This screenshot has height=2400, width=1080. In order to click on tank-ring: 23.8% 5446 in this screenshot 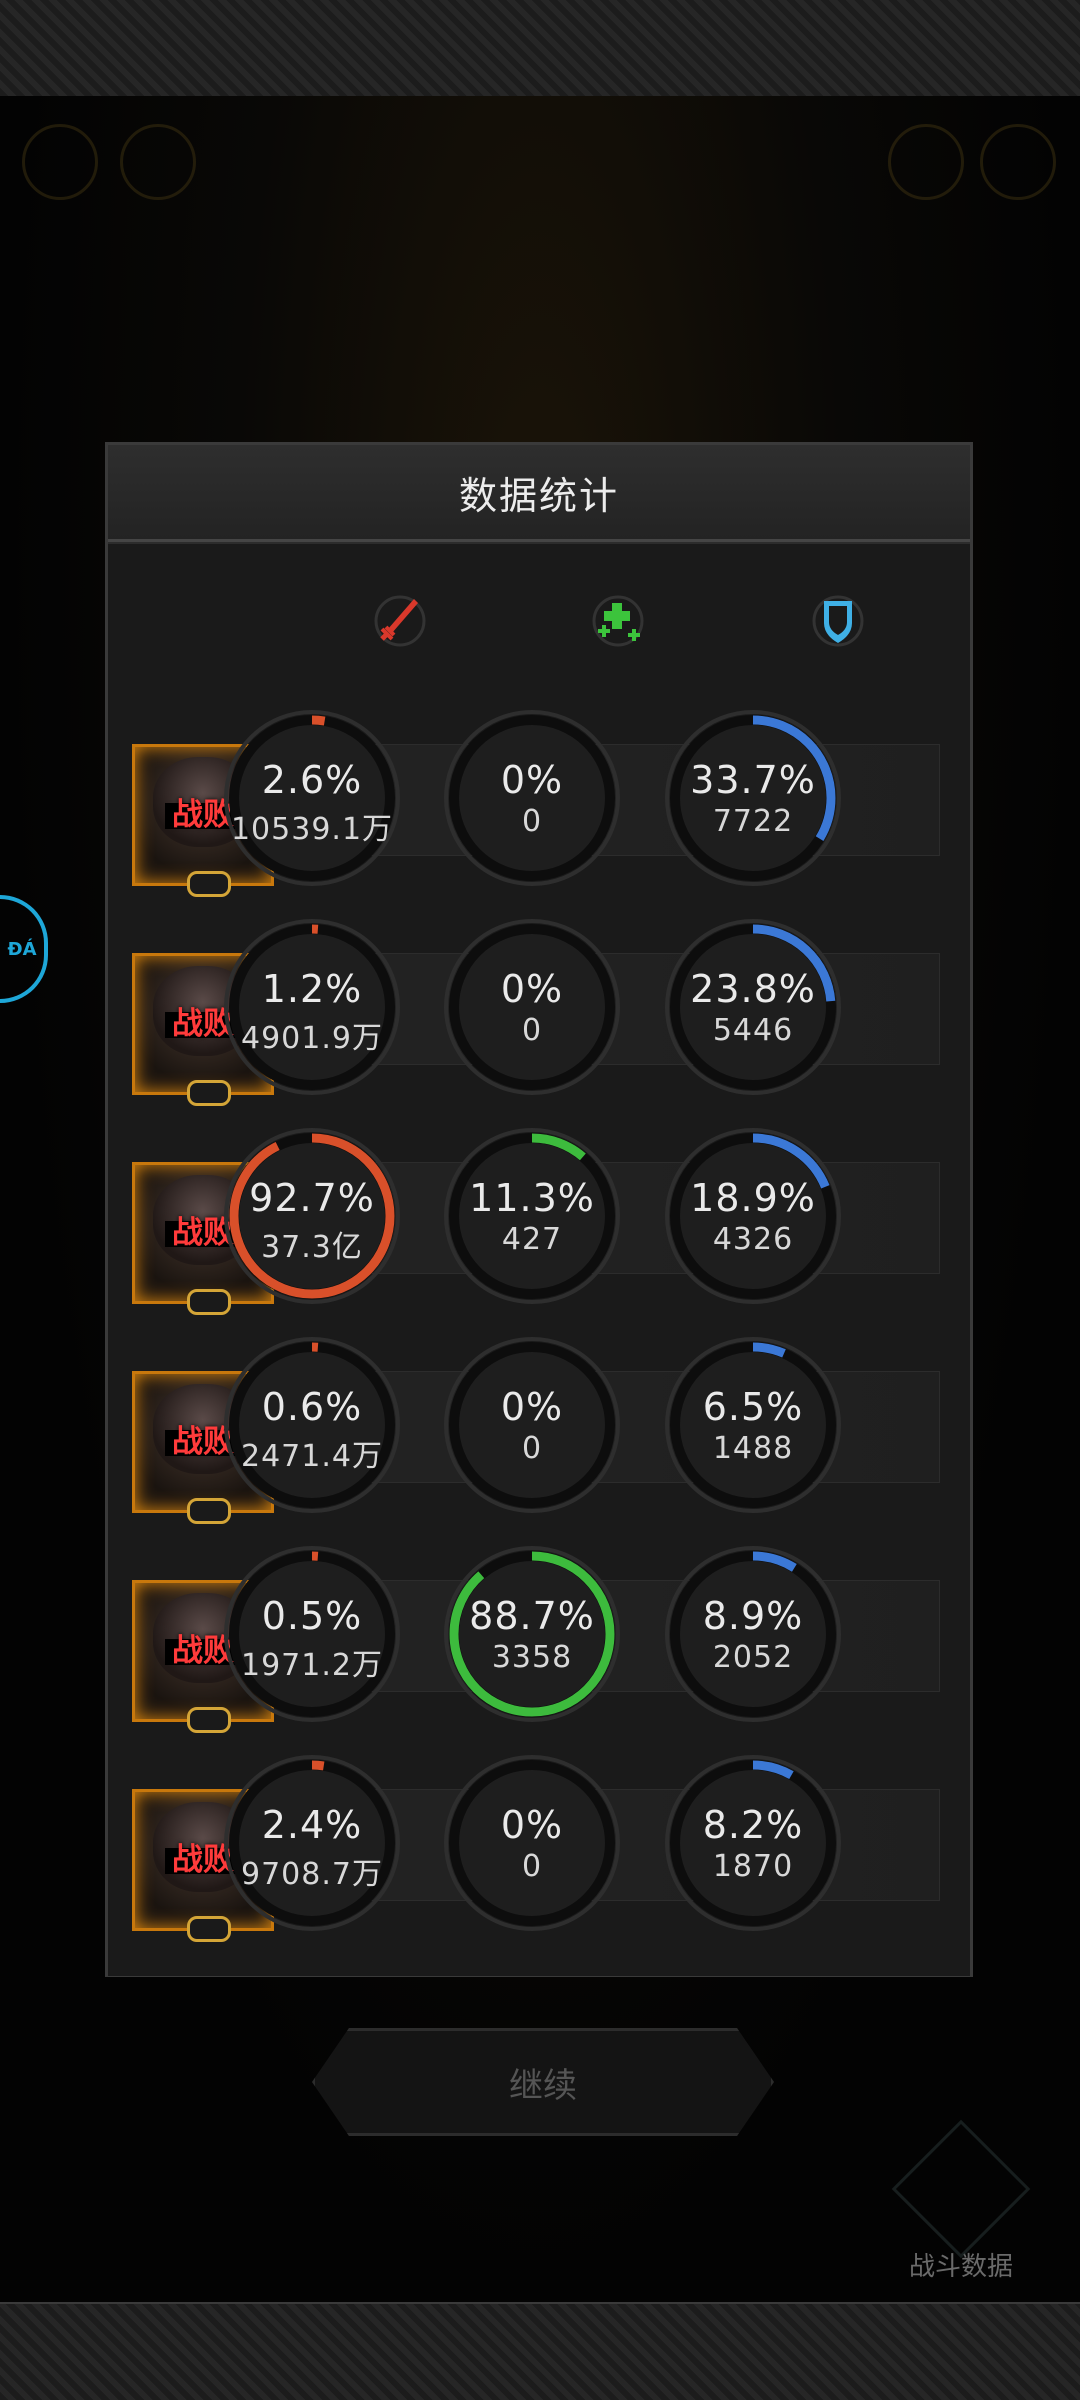, I will do `click(753, 1007)`.